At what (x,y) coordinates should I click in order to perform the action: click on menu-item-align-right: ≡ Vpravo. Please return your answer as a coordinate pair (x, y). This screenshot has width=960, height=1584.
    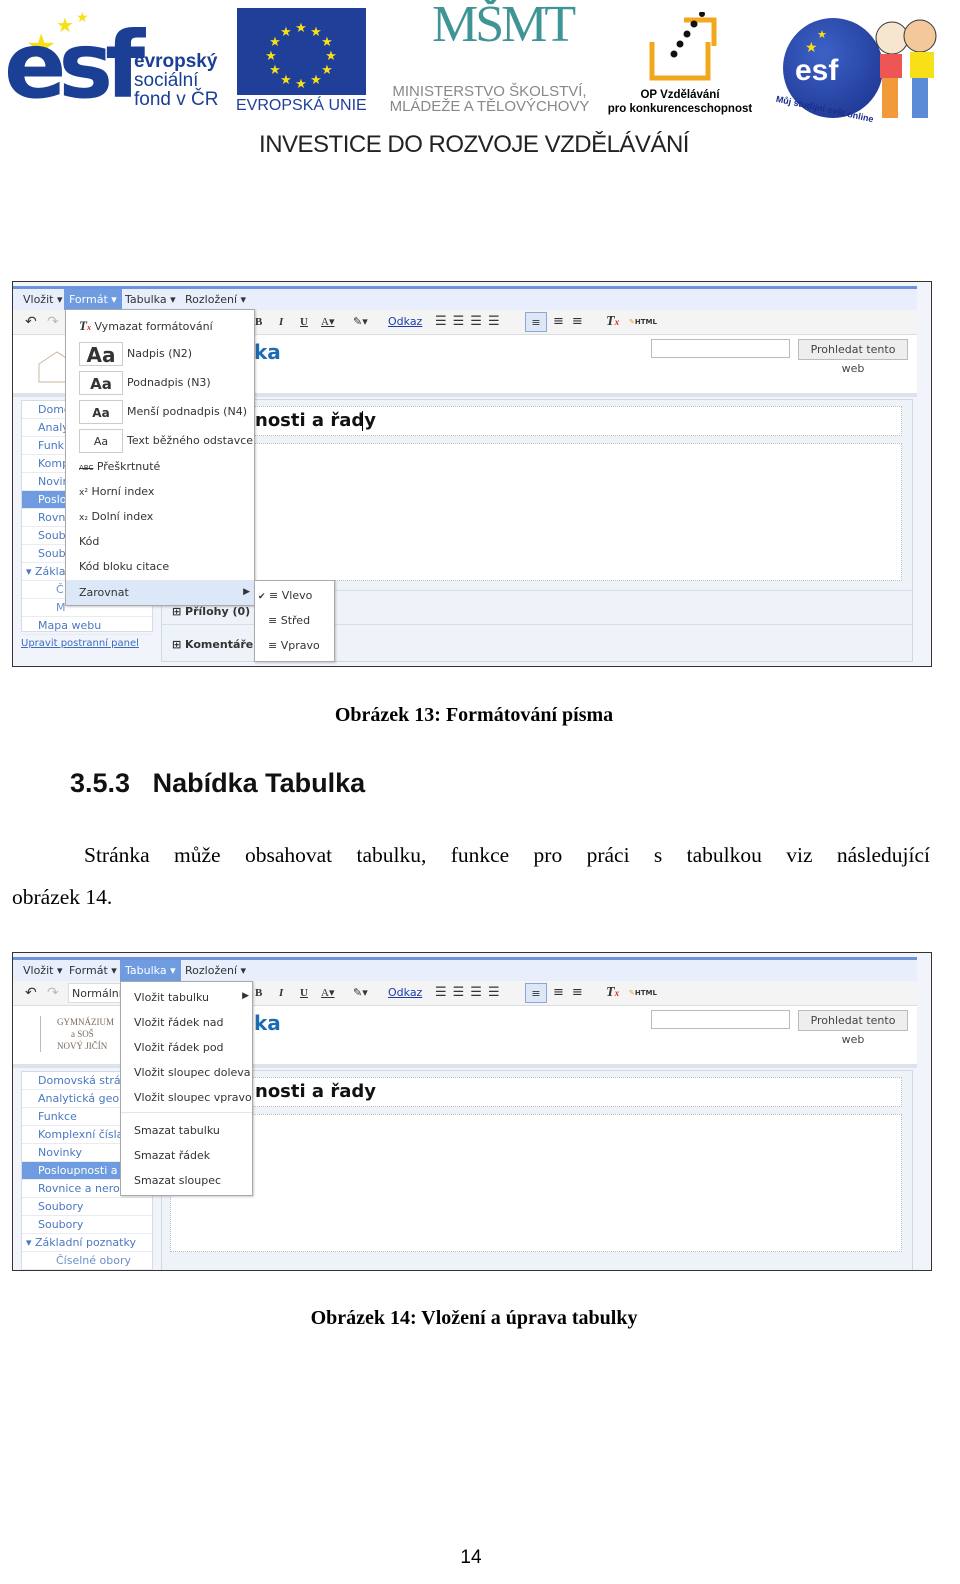
    Looking at the image, I should click on (294, 645).